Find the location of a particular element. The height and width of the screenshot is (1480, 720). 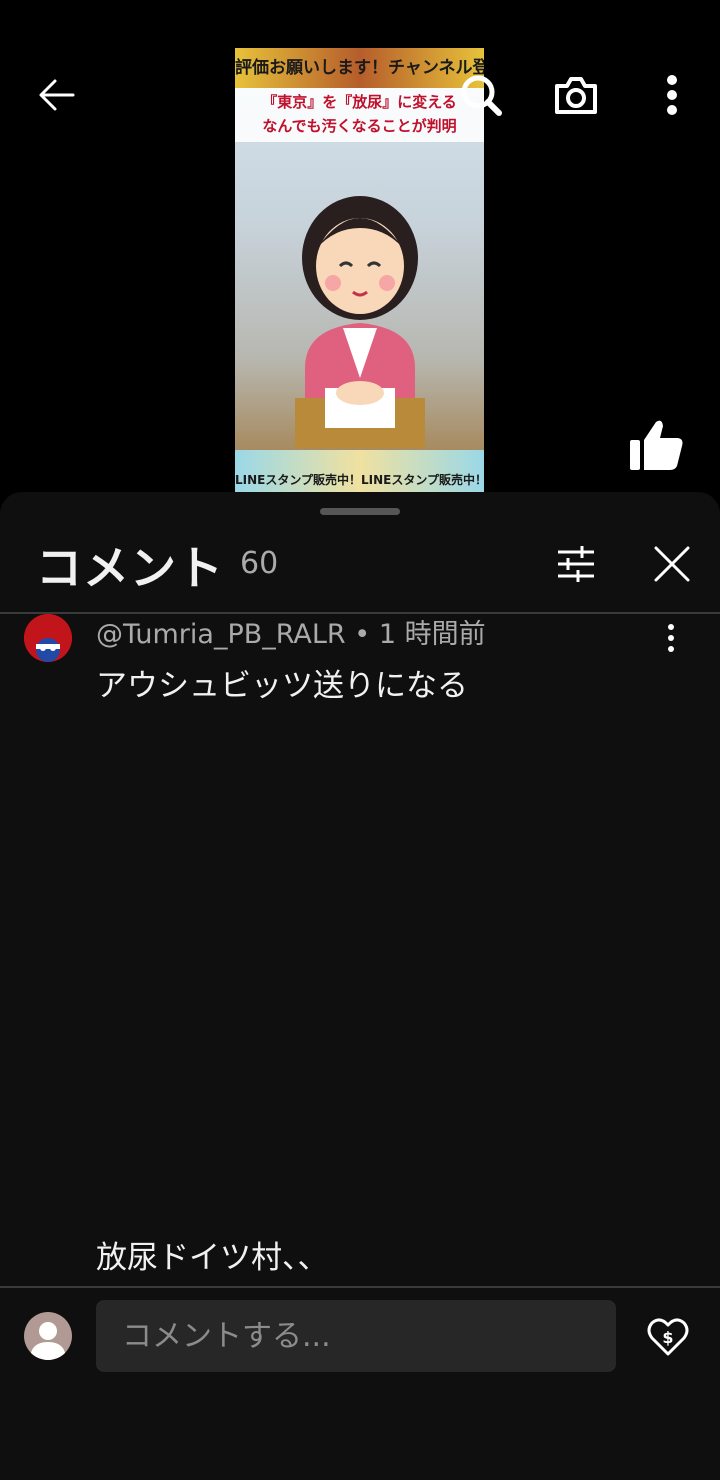

video-headline-line2: なんでも汚くなることが判明 is located at coordinates (359, 126).